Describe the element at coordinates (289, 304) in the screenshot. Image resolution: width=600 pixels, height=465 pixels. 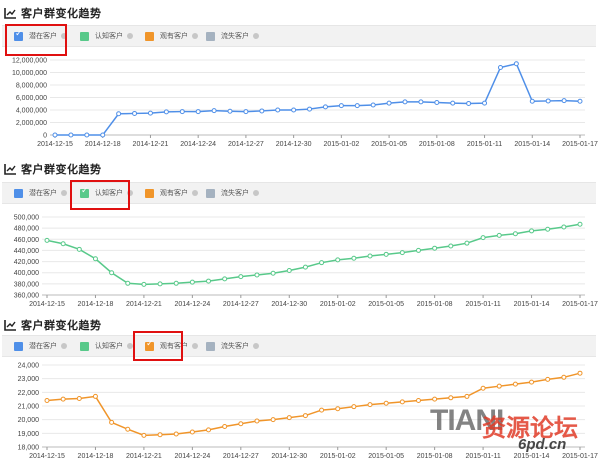
I see `x-tick-label: 2014-12-30` at that location.